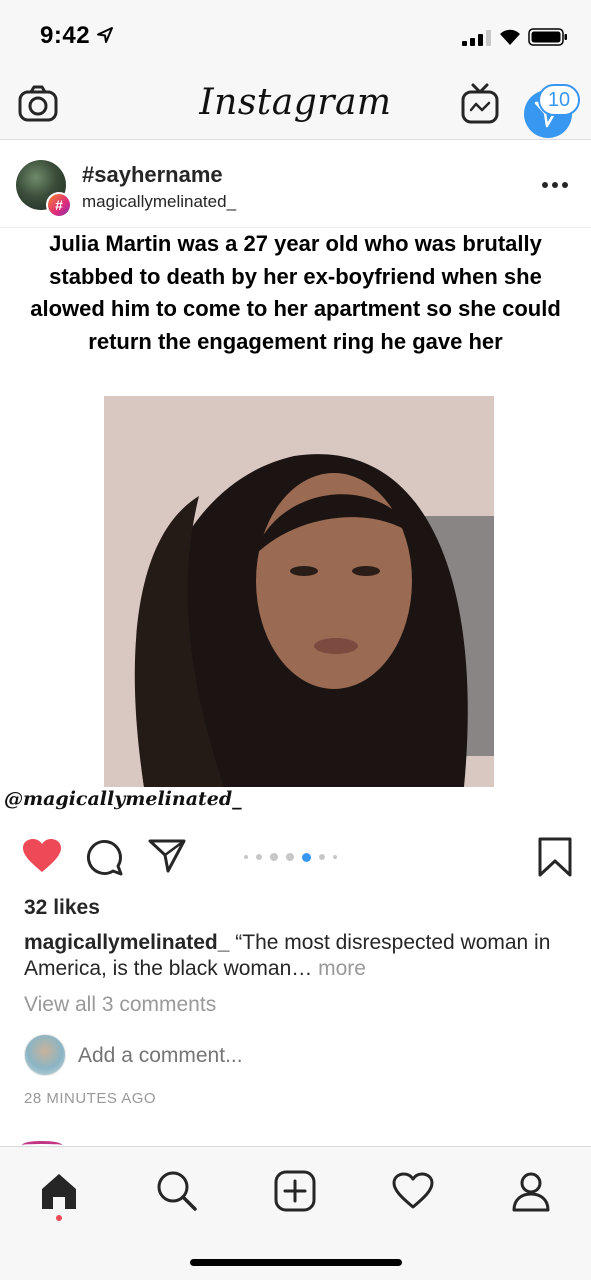  I want to click on watermark-text: @magicallymelinated_, so click(123, 799).